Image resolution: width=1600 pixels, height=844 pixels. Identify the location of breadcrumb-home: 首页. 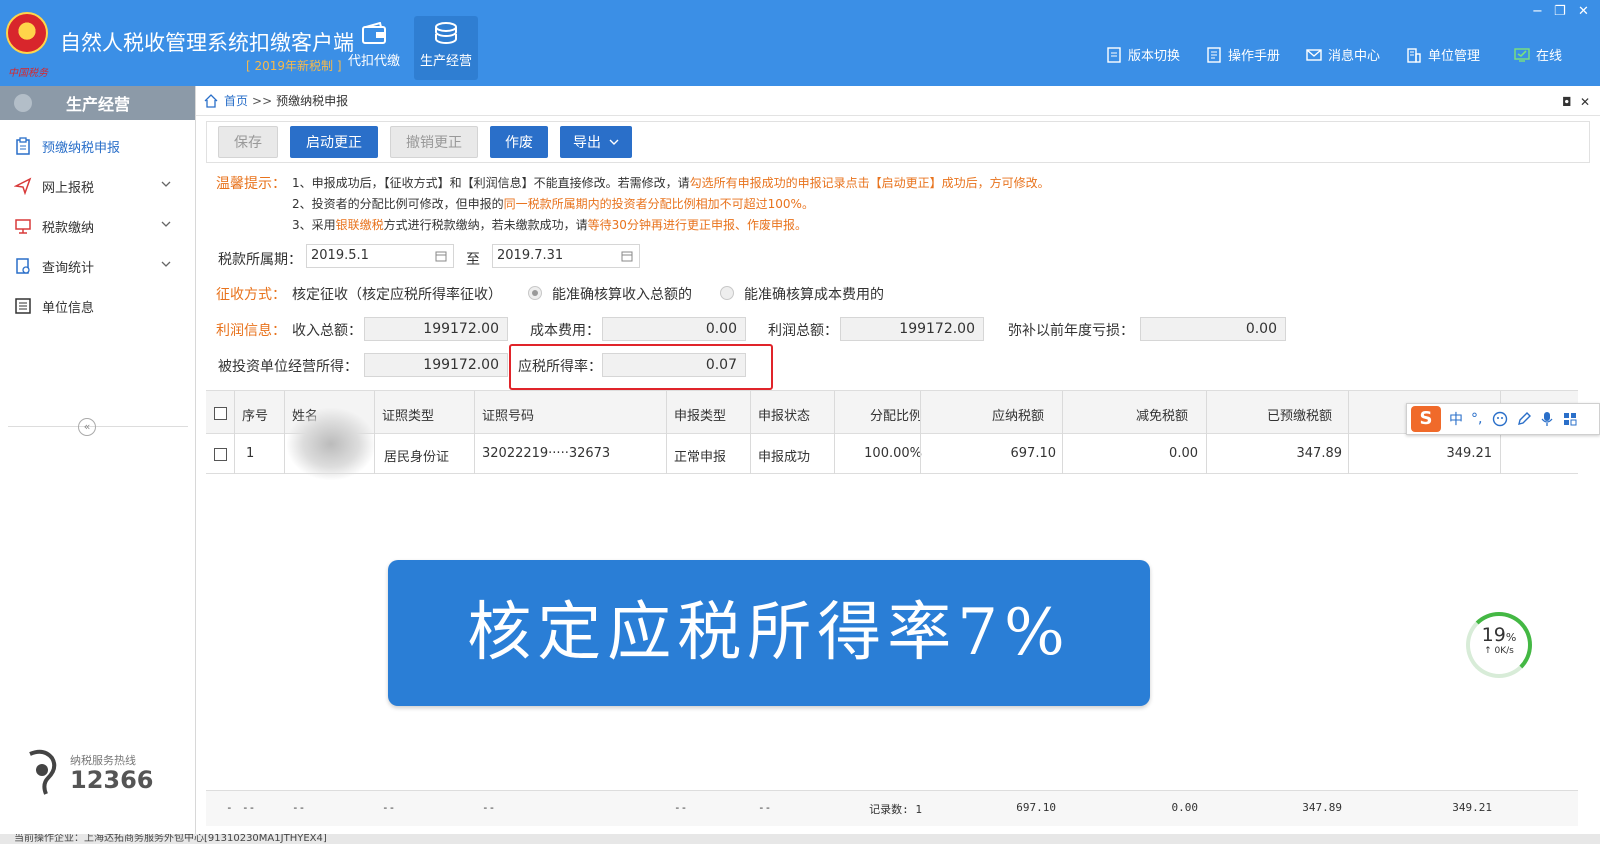
(236, 100).